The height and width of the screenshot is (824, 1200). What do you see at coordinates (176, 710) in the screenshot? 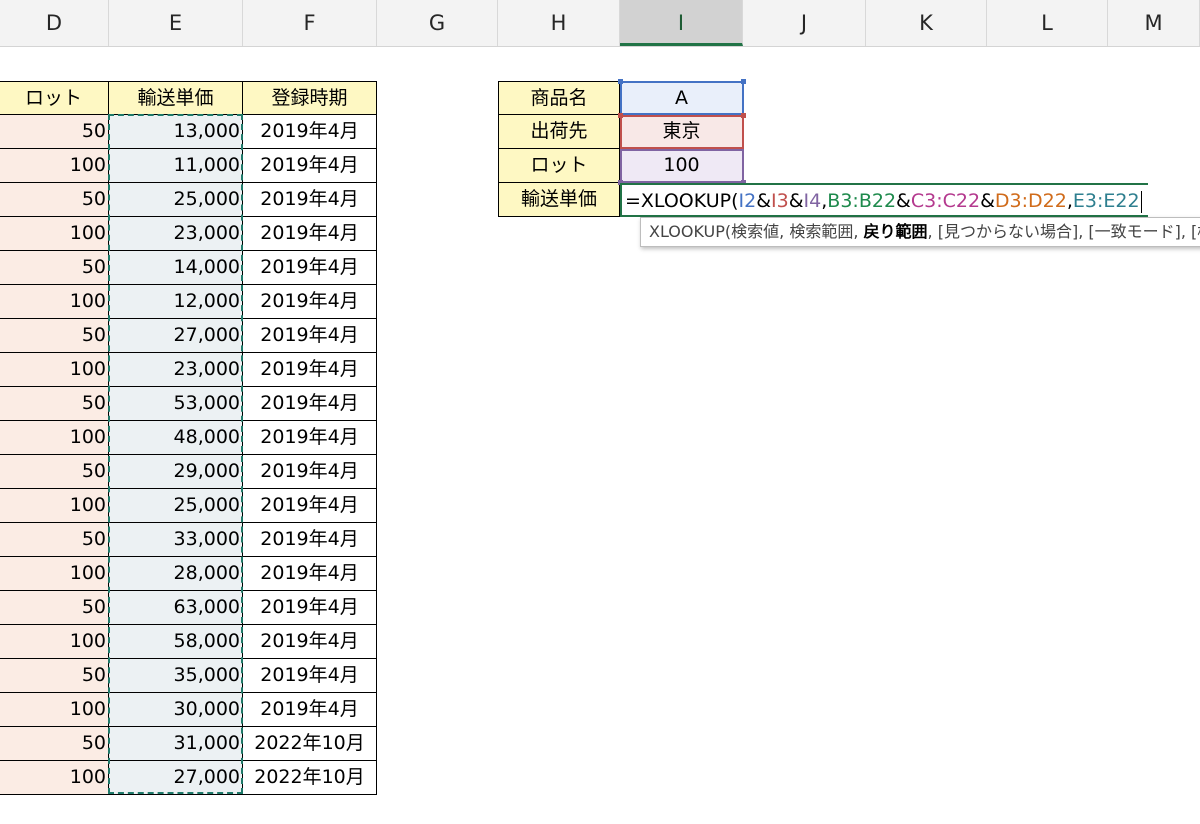
I see `cell-unit-price: 30,000` at bounding box center [176, 710].